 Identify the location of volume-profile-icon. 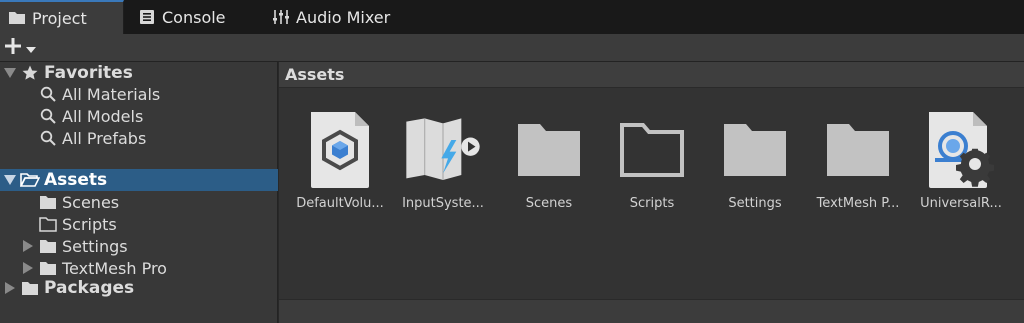
(340, 150).